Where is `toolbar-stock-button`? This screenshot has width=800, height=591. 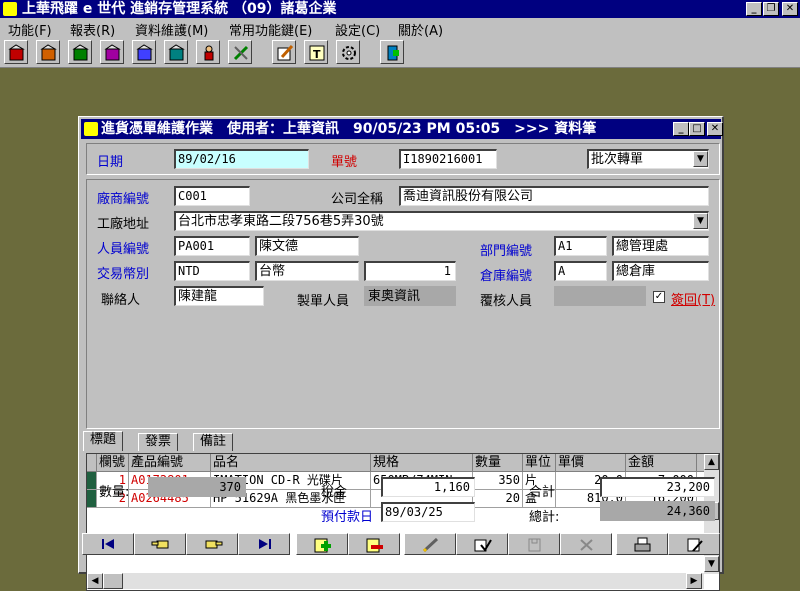 toolbar-stock-button is located at coordinates (80, 52).